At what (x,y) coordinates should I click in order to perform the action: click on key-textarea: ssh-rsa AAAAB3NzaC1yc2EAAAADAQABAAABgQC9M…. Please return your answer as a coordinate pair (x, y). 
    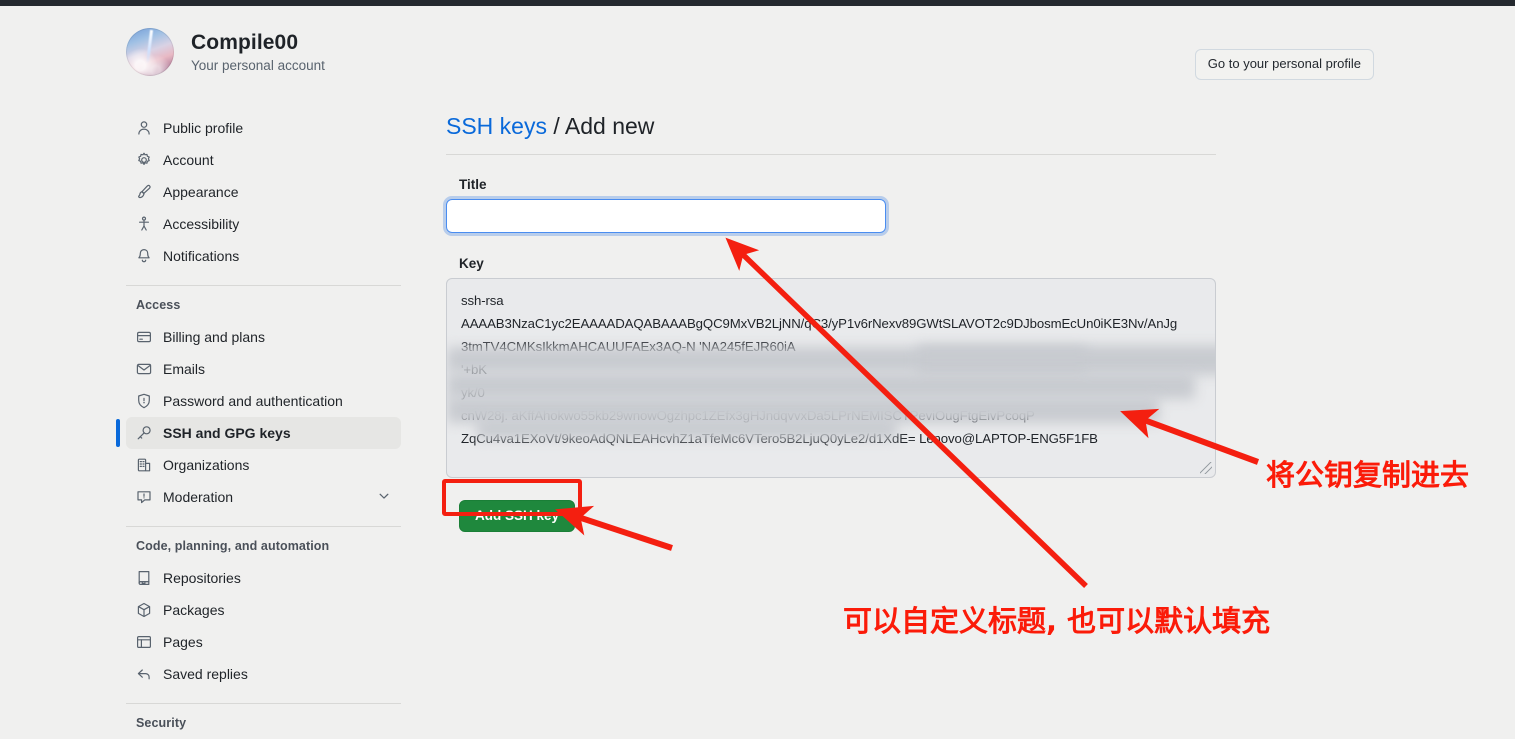
    Looking at the image, I should click on (831, 377).